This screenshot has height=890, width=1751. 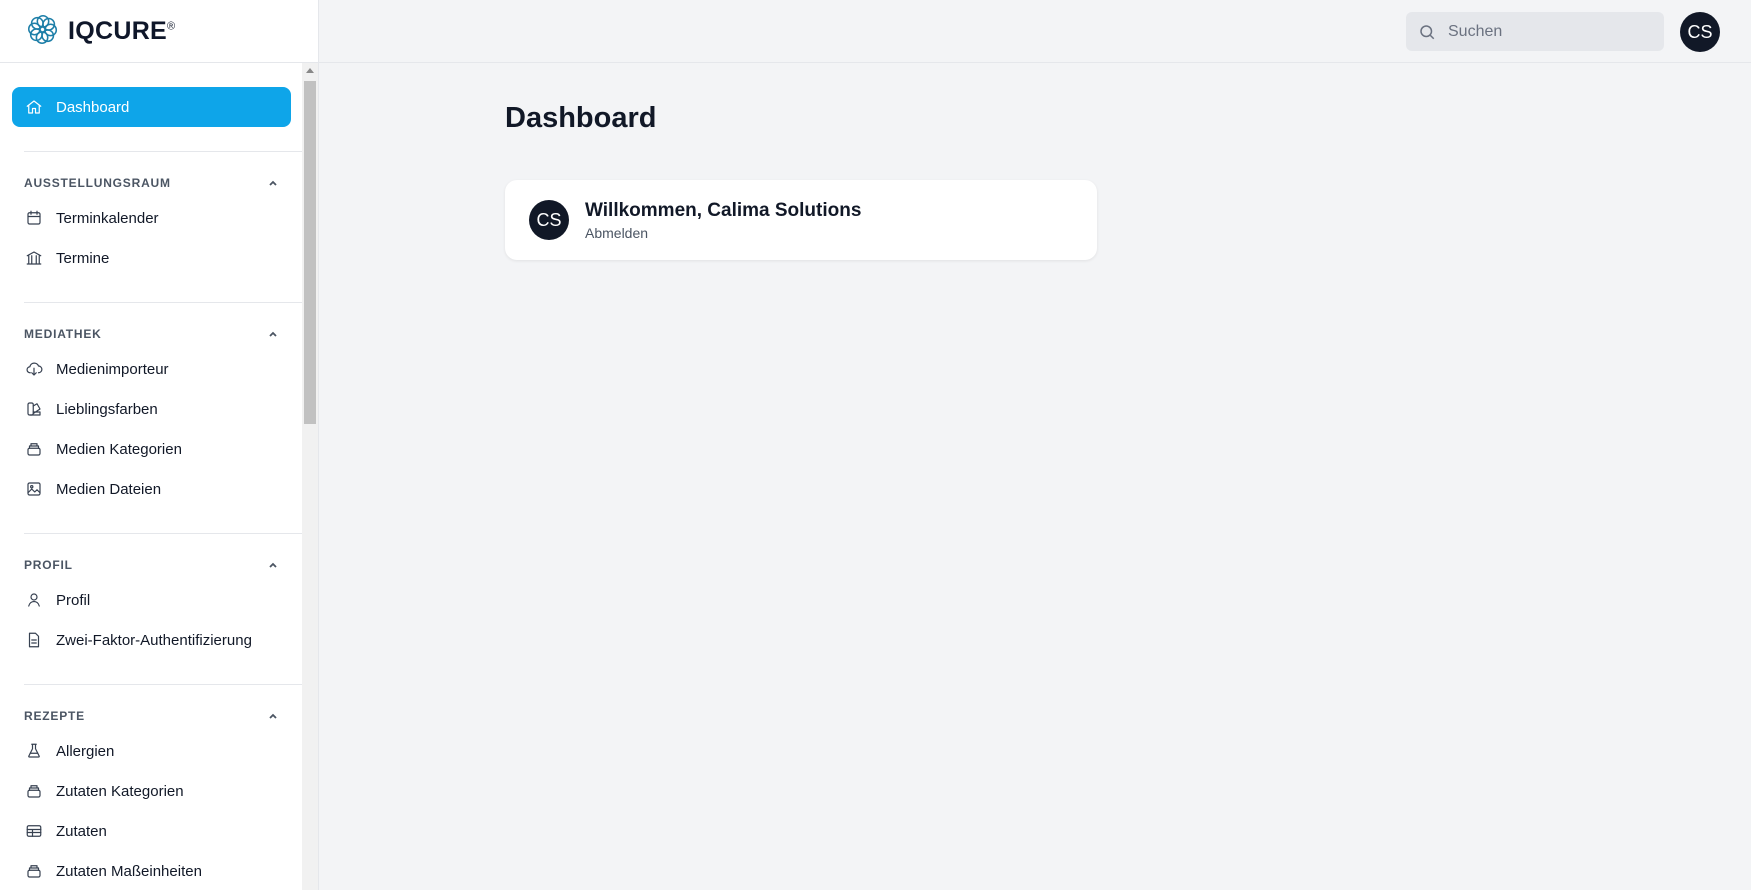 I want to click on search-icon, so click(x=1427, y=32).